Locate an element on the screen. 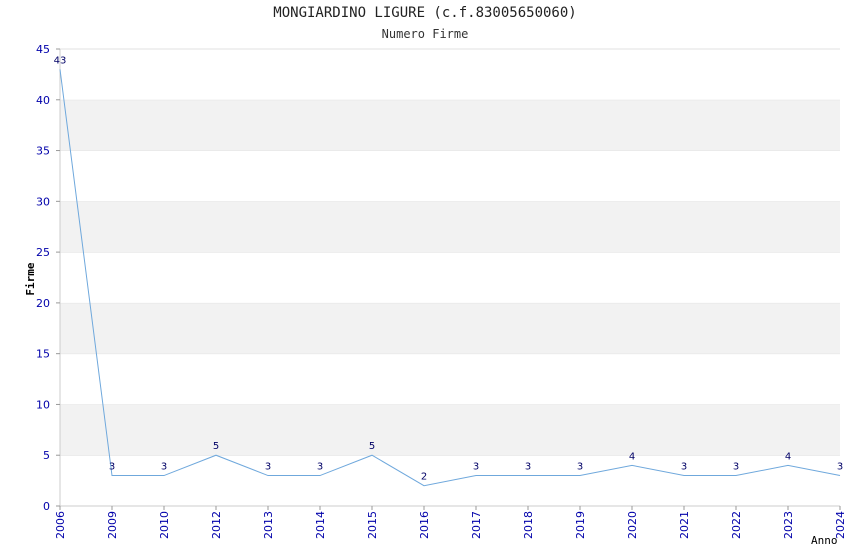 The width and height of the screenshot is (850, 550). y-tick-label: 5 is located at coordinates (46, 455).